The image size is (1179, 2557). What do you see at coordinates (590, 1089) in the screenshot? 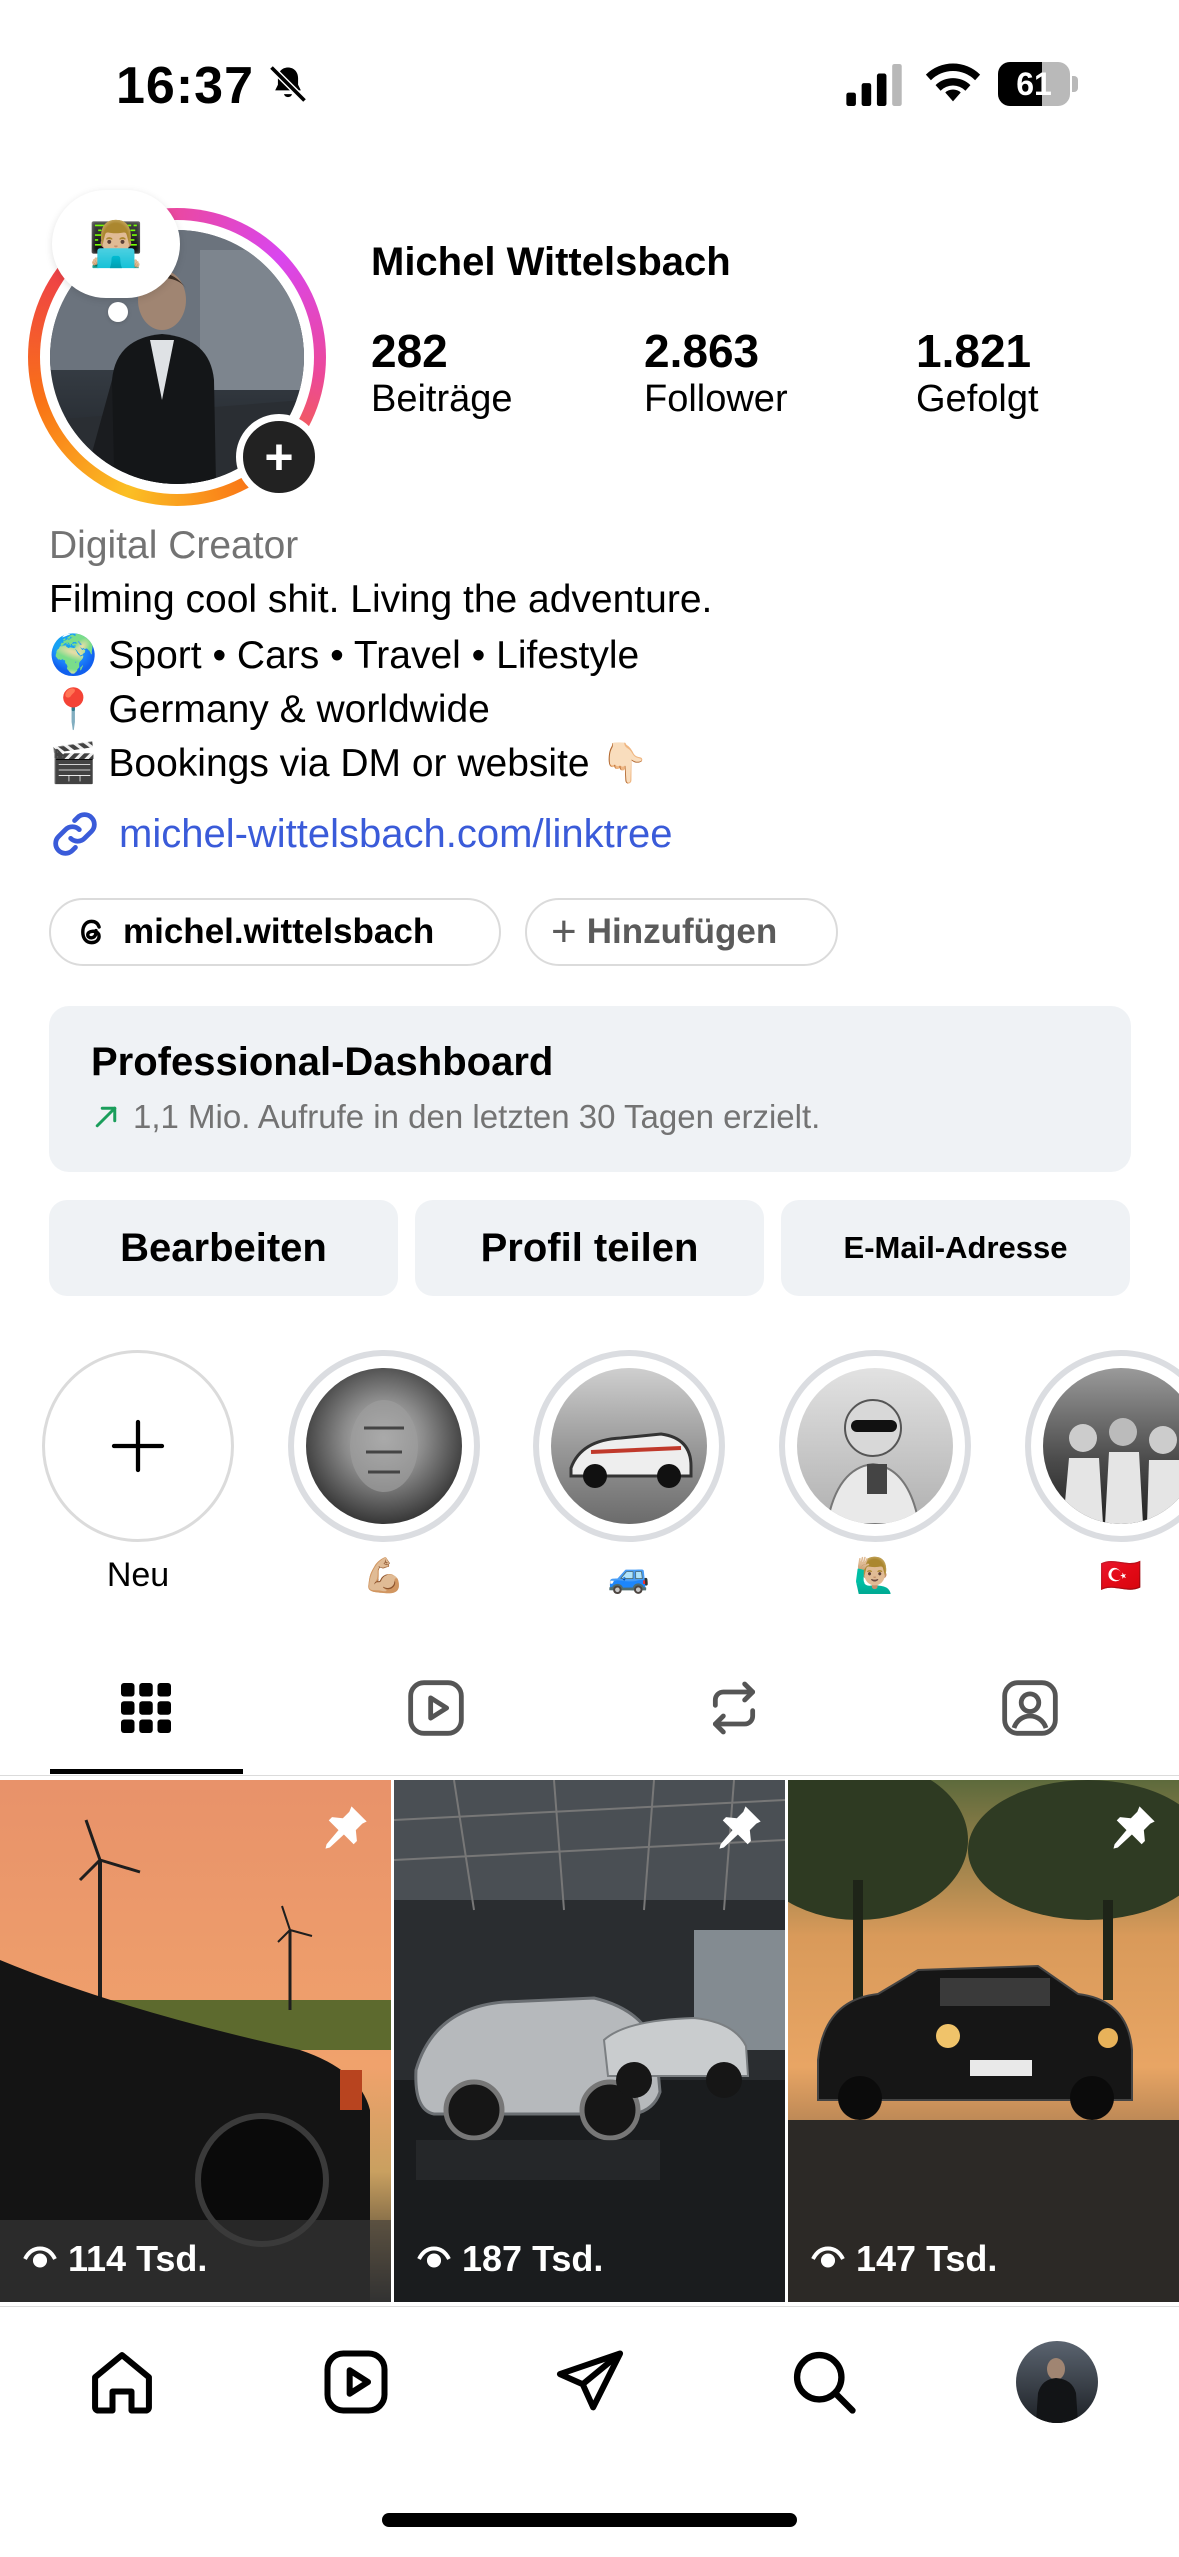
I see `professional-dashboard-card` at bounding box center [590, 1089].